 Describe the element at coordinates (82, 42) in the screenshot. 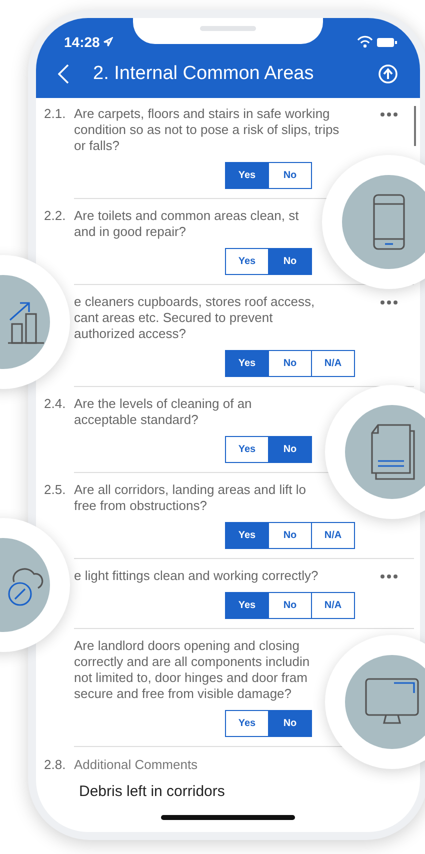

I see `status-time: 14:28` at that location.